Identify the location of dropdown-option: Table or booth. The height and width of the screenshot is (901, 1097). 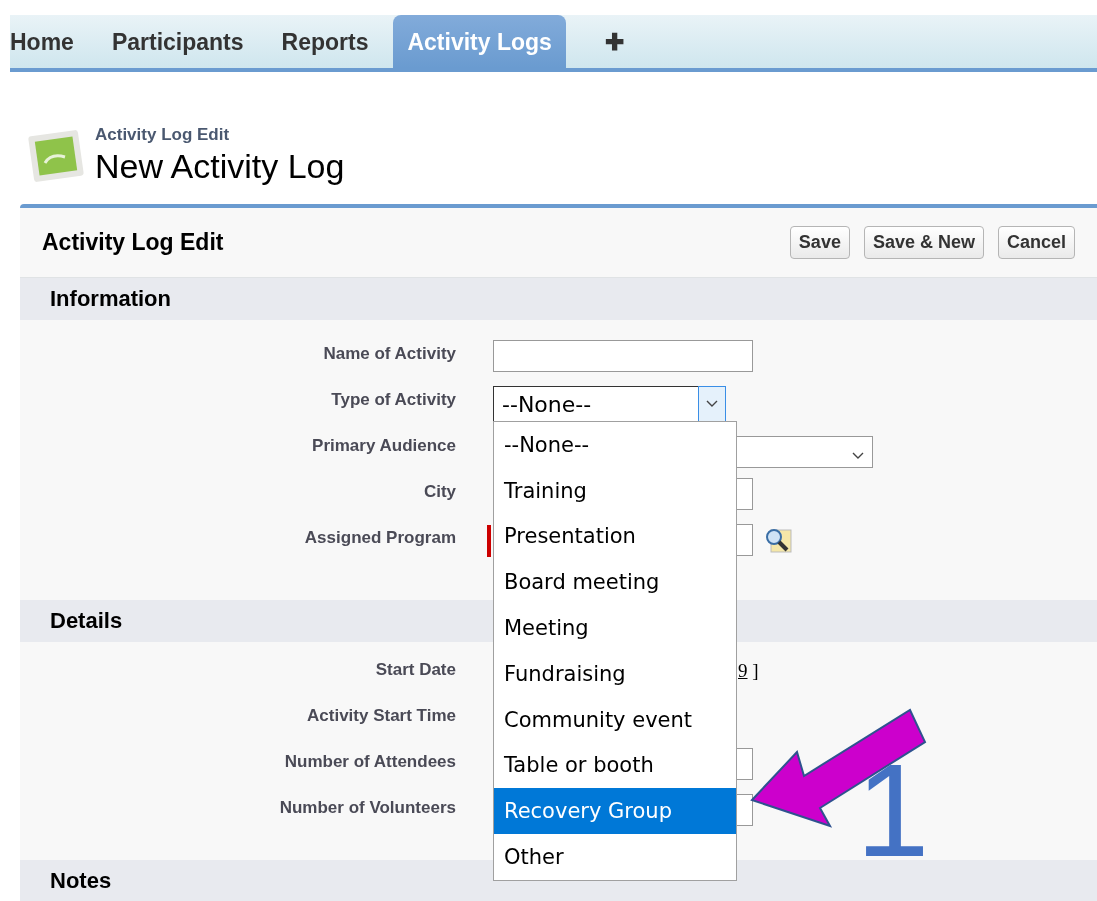
(615, 765).